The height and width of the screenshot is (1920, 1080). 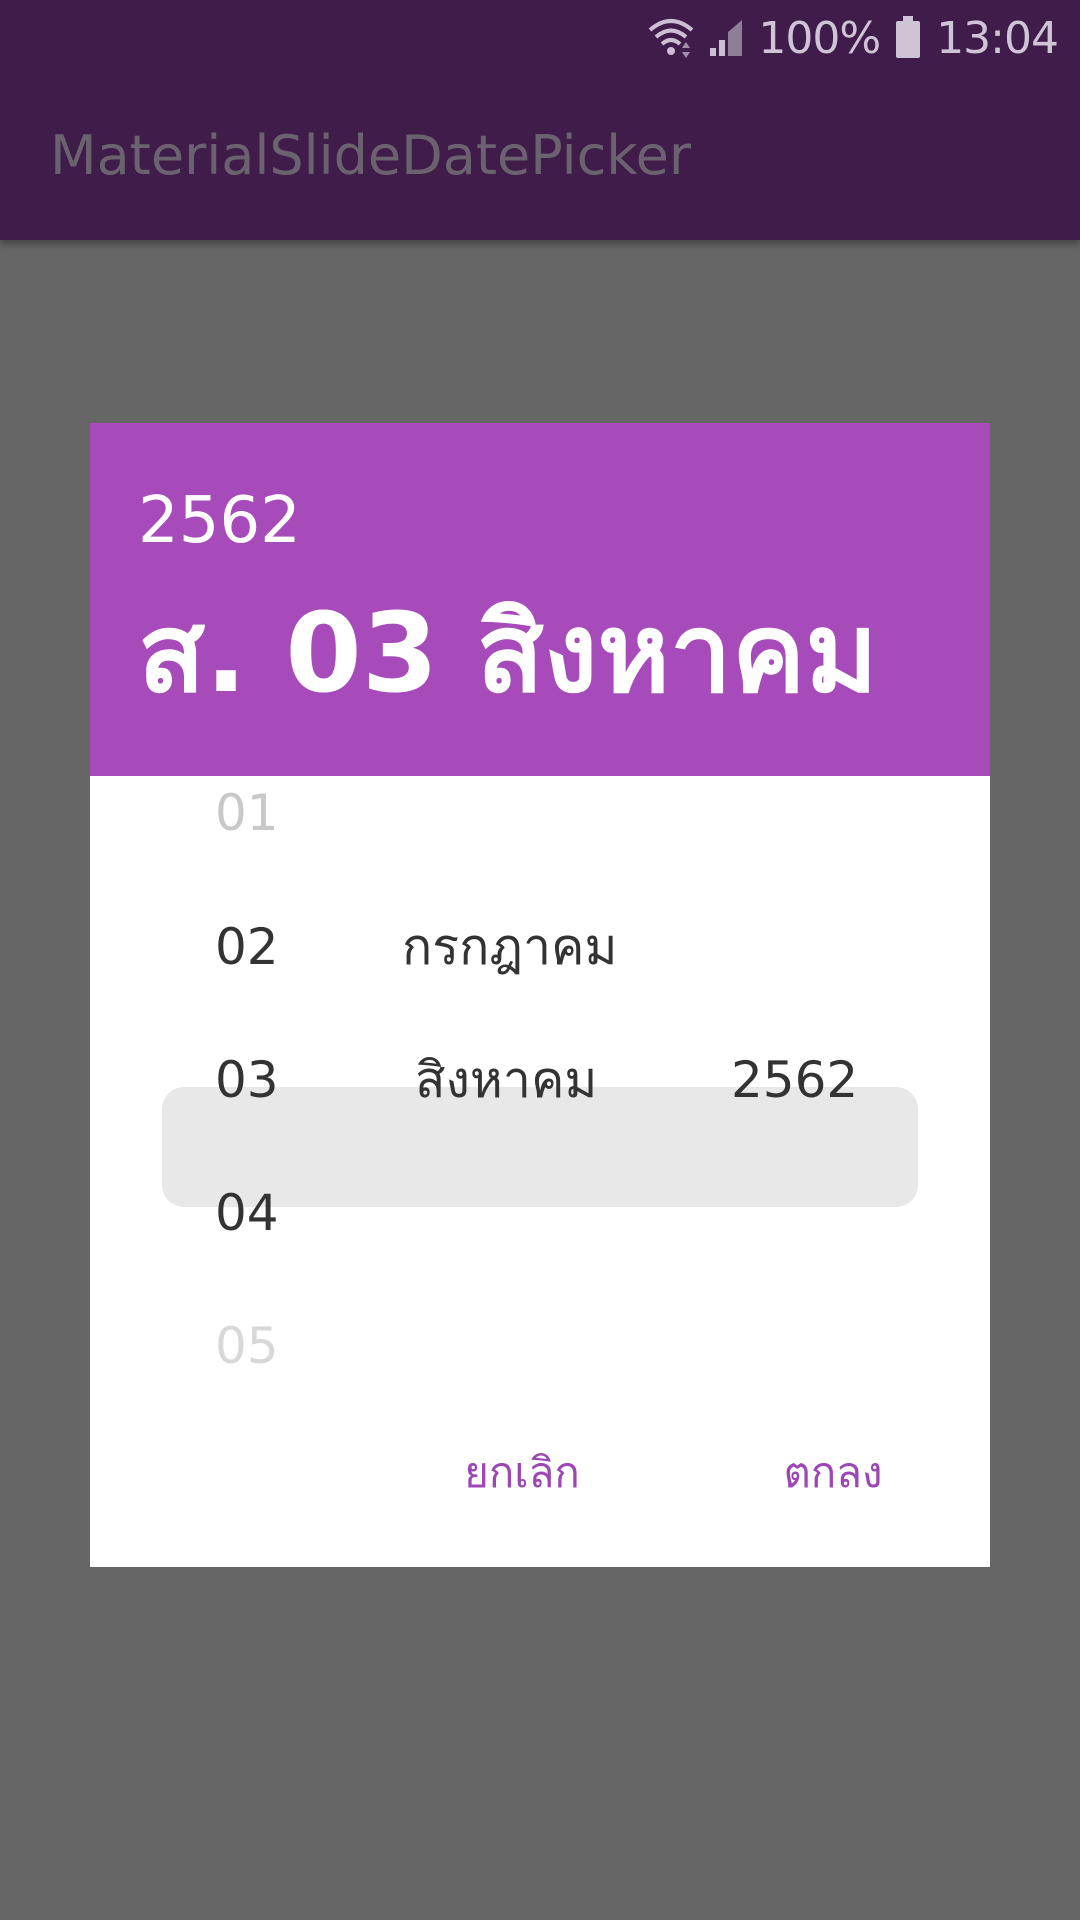 I want to click on day-wheel-item: 04, so click(x=247, y=1213).